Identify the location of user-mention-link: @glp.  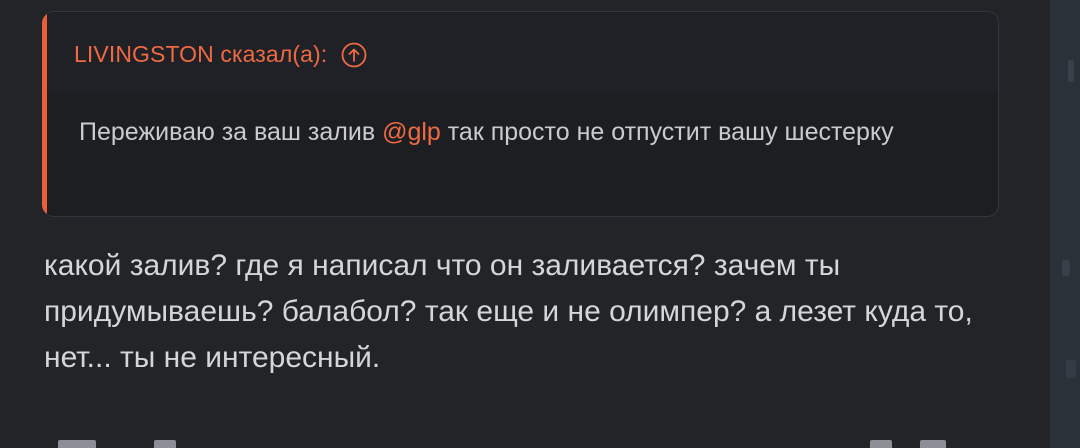
(411, 132).